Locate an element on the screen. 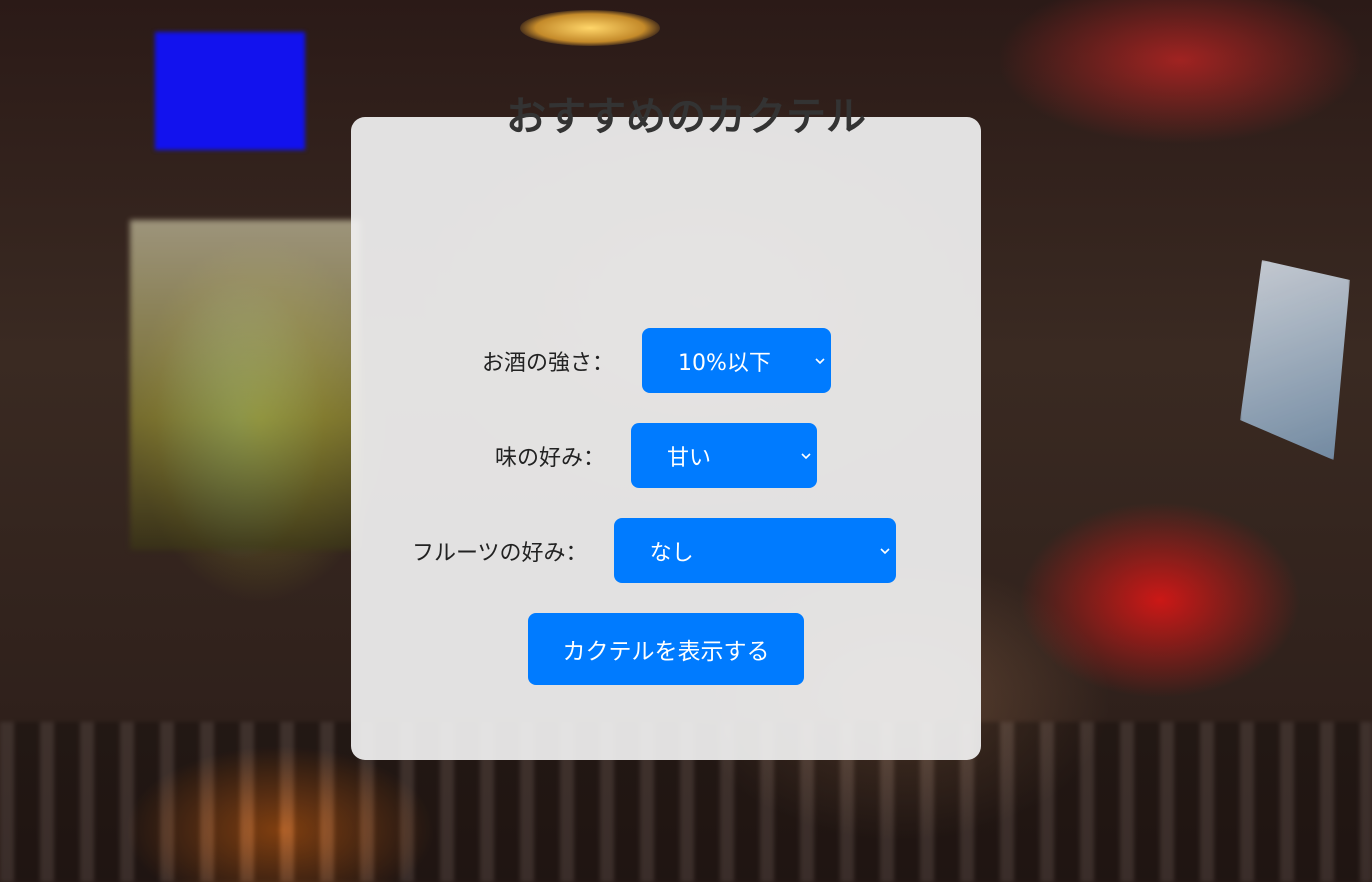 The width and height of the screenshot is (1372, 882). strength-row: お酒の強さ： 10%以下 is located at coordinates (657, 360).